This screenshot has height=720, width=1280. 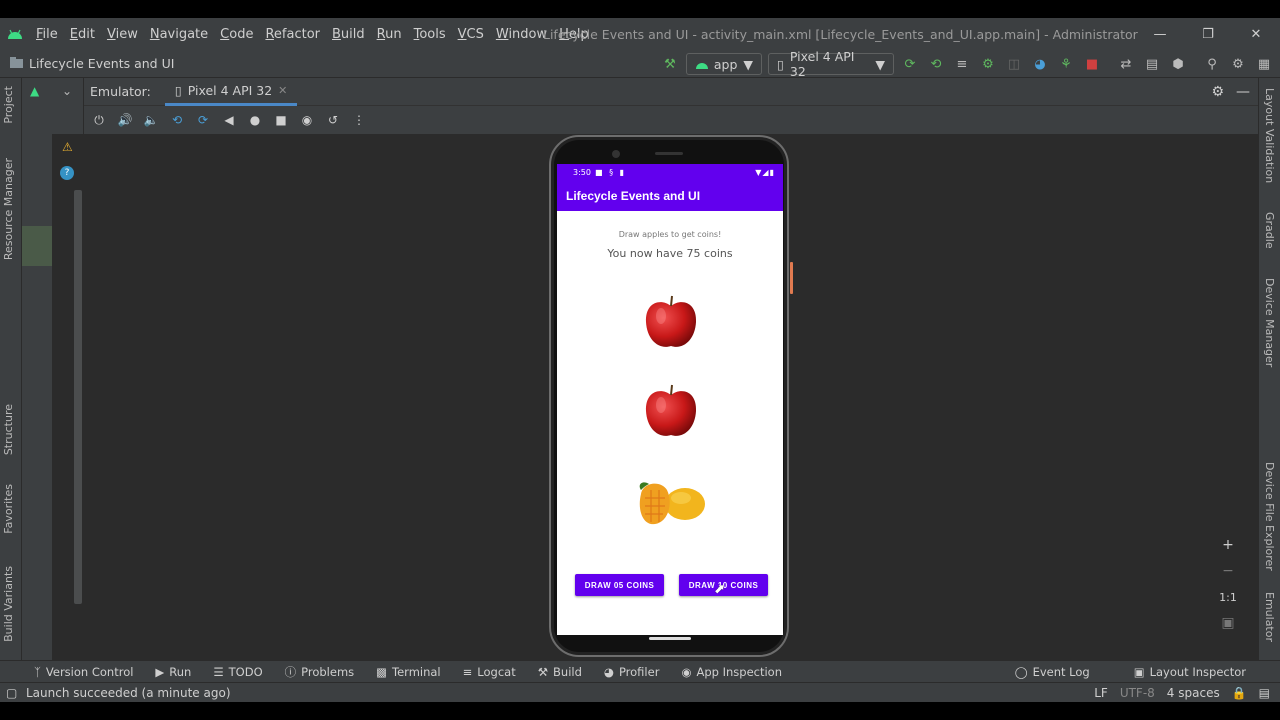 What do you see at coordinates (1066, 64) in the screenshot?
I see `bug-icon: ⚘` at bounding box center [1066, 64].